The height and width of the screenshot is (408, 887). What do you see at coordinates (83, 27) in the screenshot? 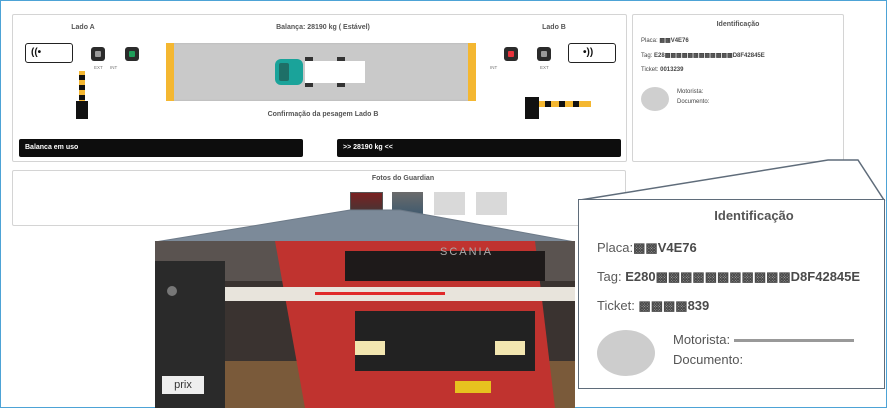
I see `side-a-label: Lado A` at bounding box center [83, 27].